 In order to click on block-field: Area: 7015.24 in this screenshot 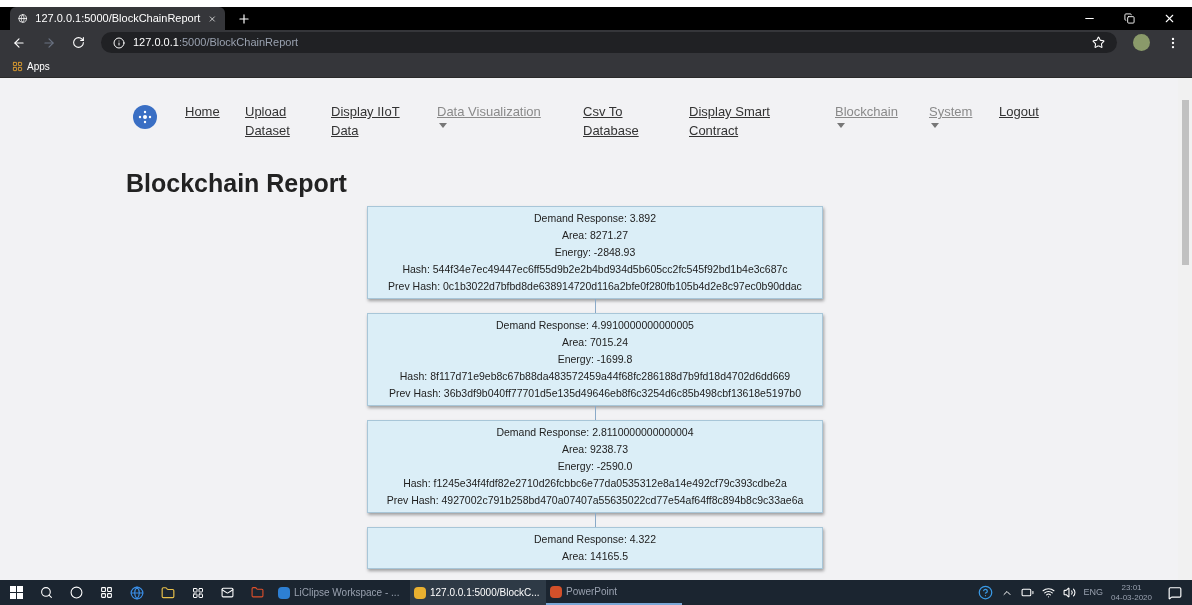, I will do `click(595, 342)`.